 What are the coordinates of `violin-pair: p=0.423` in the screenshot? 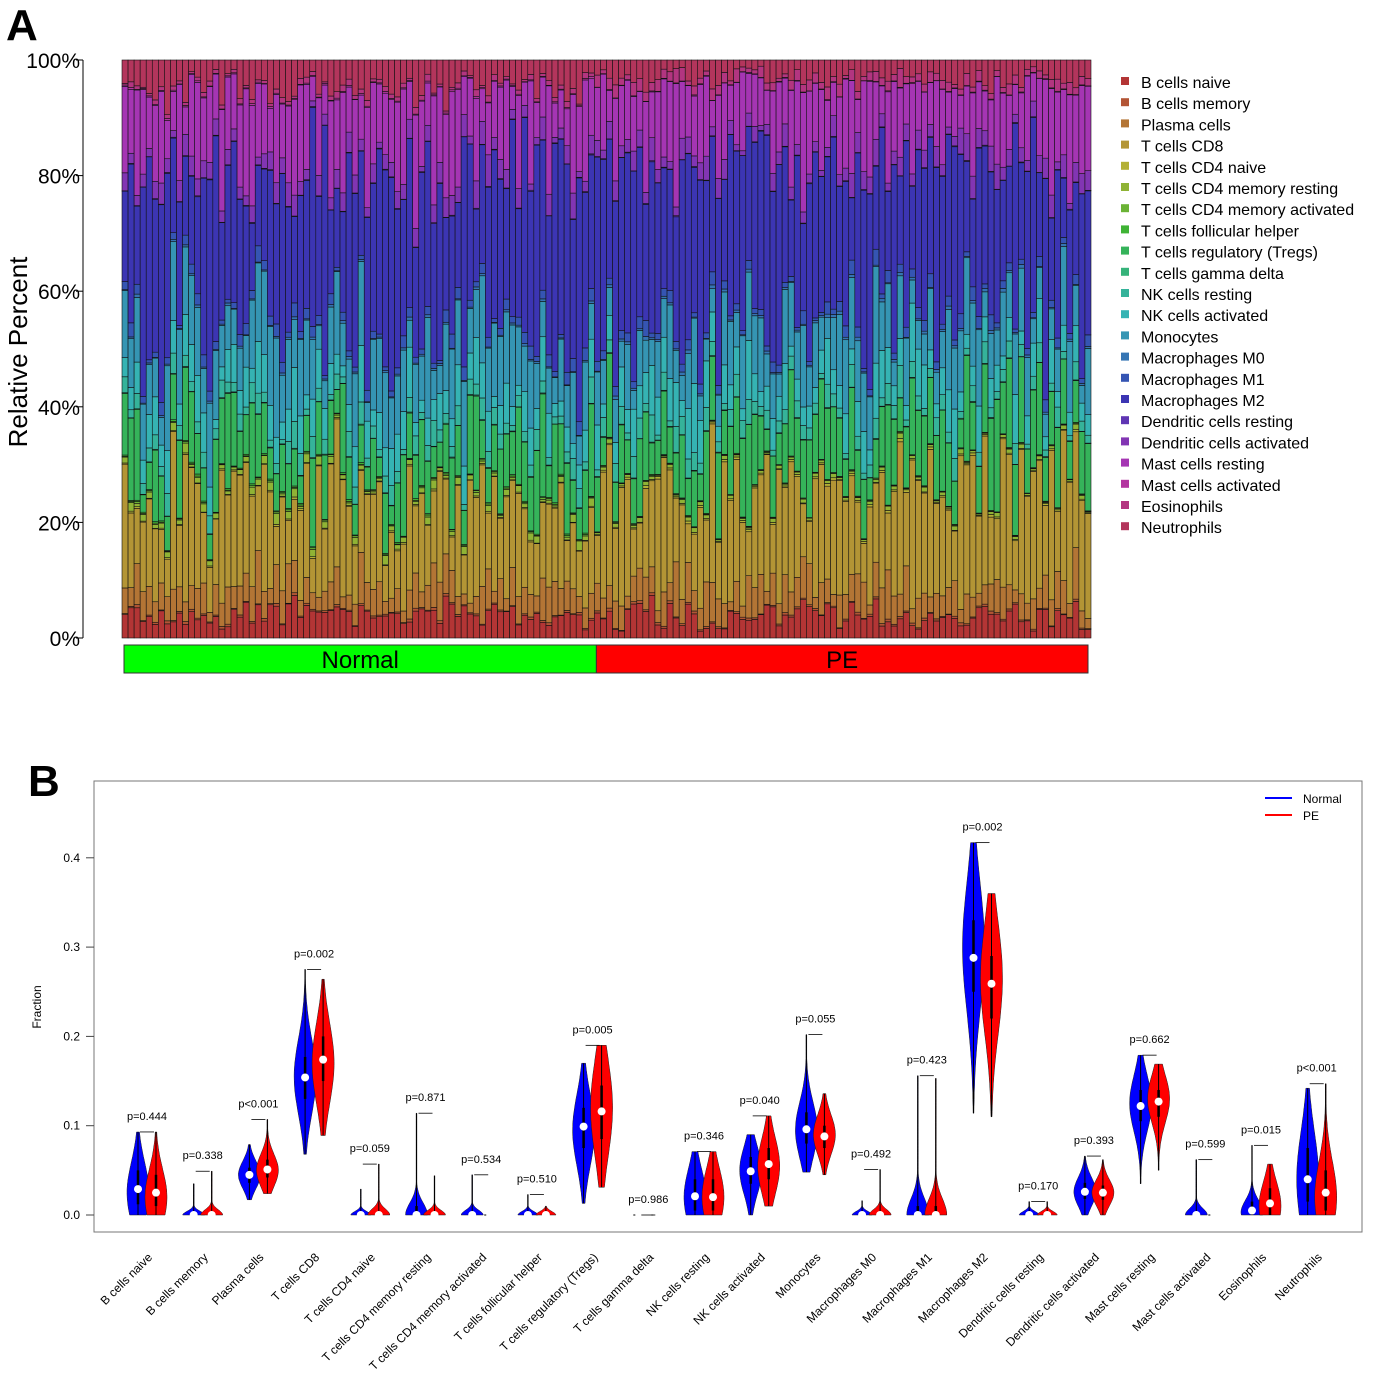 It's located at (927, 1137).